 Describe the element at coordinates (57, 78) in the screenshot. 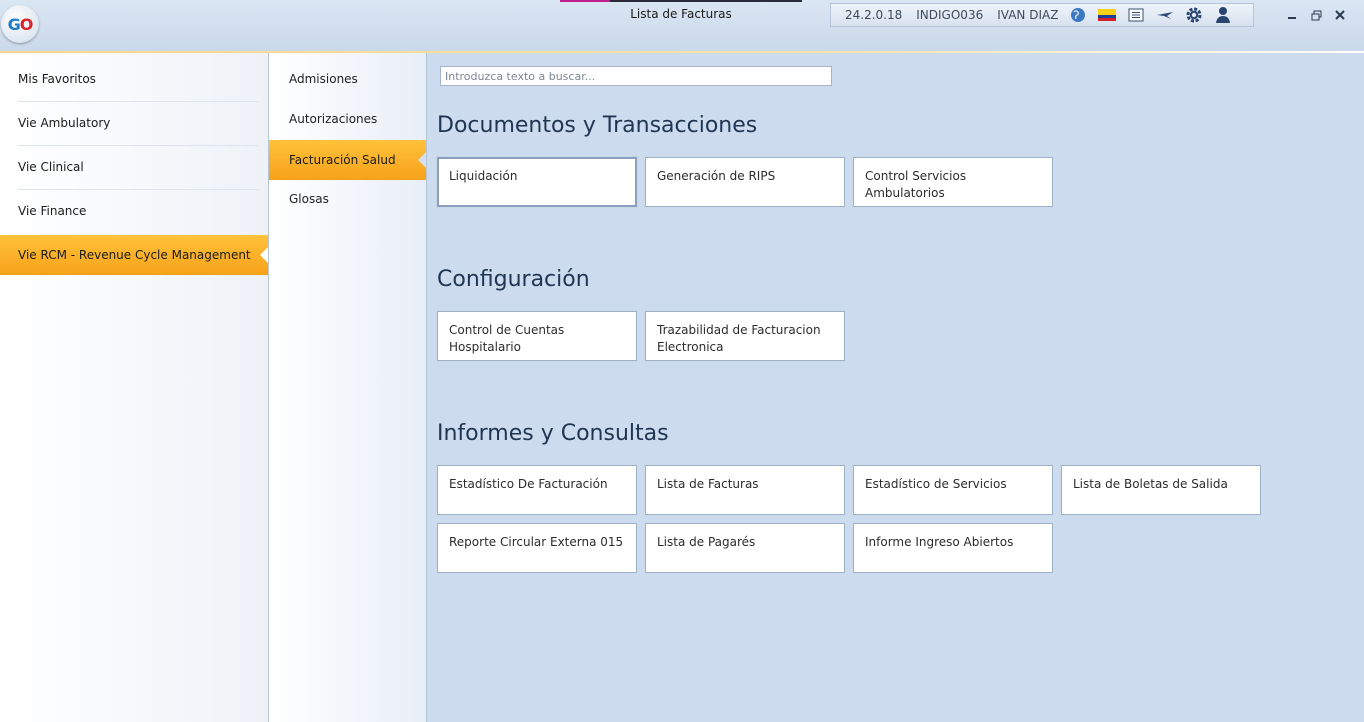

I see `sidebar-item-label: Mis Favoritos` at that location.